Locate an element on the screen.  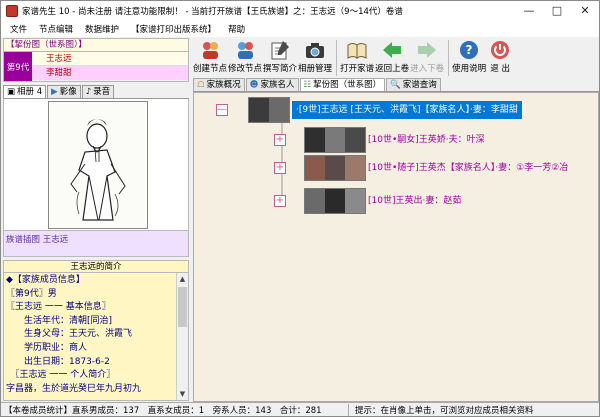
create-node-button: 创建节点 is located at coordinates (210, 56).